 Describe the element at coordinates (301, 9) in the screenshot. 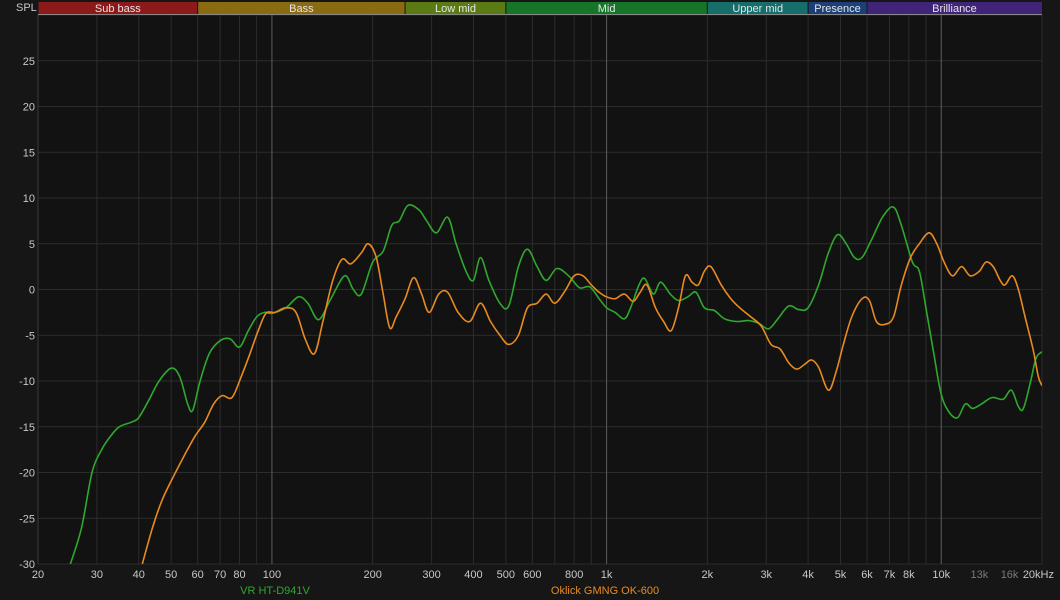

I see `band-label-bass: Bass` at that location.